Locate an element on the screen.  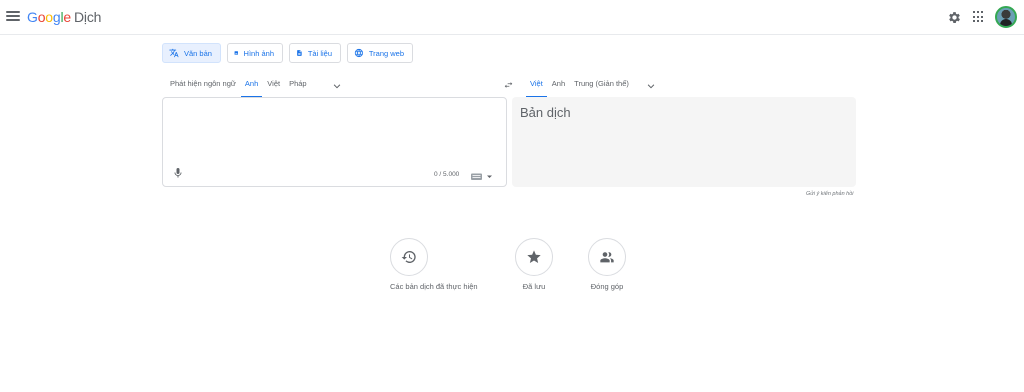
saved-button is located at coordinates (534, 257).